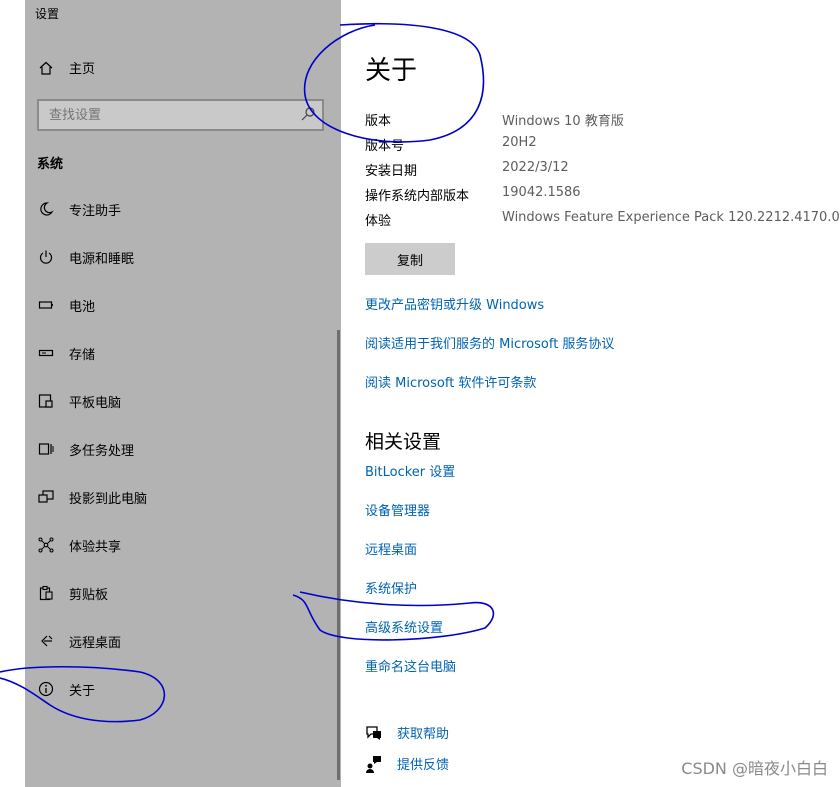 The image size is (840, 787). What do you see at coordinates (95, 211) in the screenshot?
I see `sidebar-item-label: 专注助手` at bounding box center [95, 211].